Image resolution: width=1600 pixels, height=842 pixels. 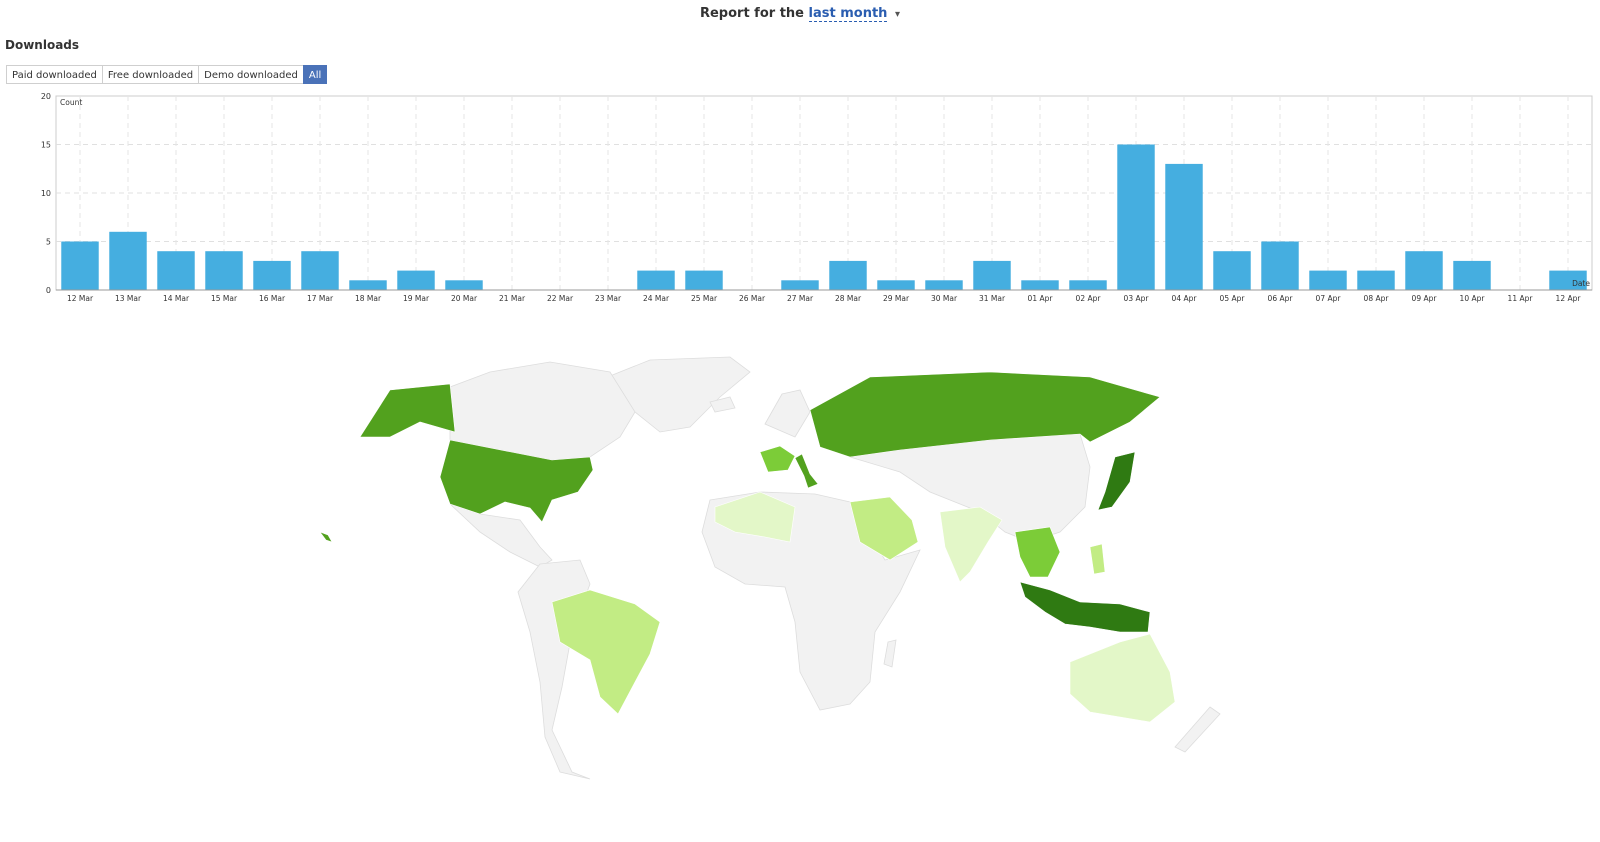 What do you see at coordinates (128, 298) in the screenshot?
I see `x-tick-label: 13 Mar` at bounding box center [128, 298].